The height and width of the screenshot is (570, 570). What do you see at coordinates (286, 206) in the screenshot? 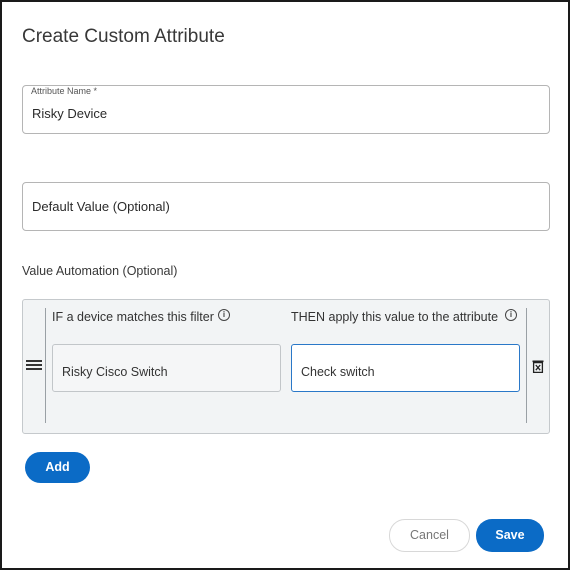
I see `default-value-field: Default Value (Optional)` at bounding box center [286, 206].